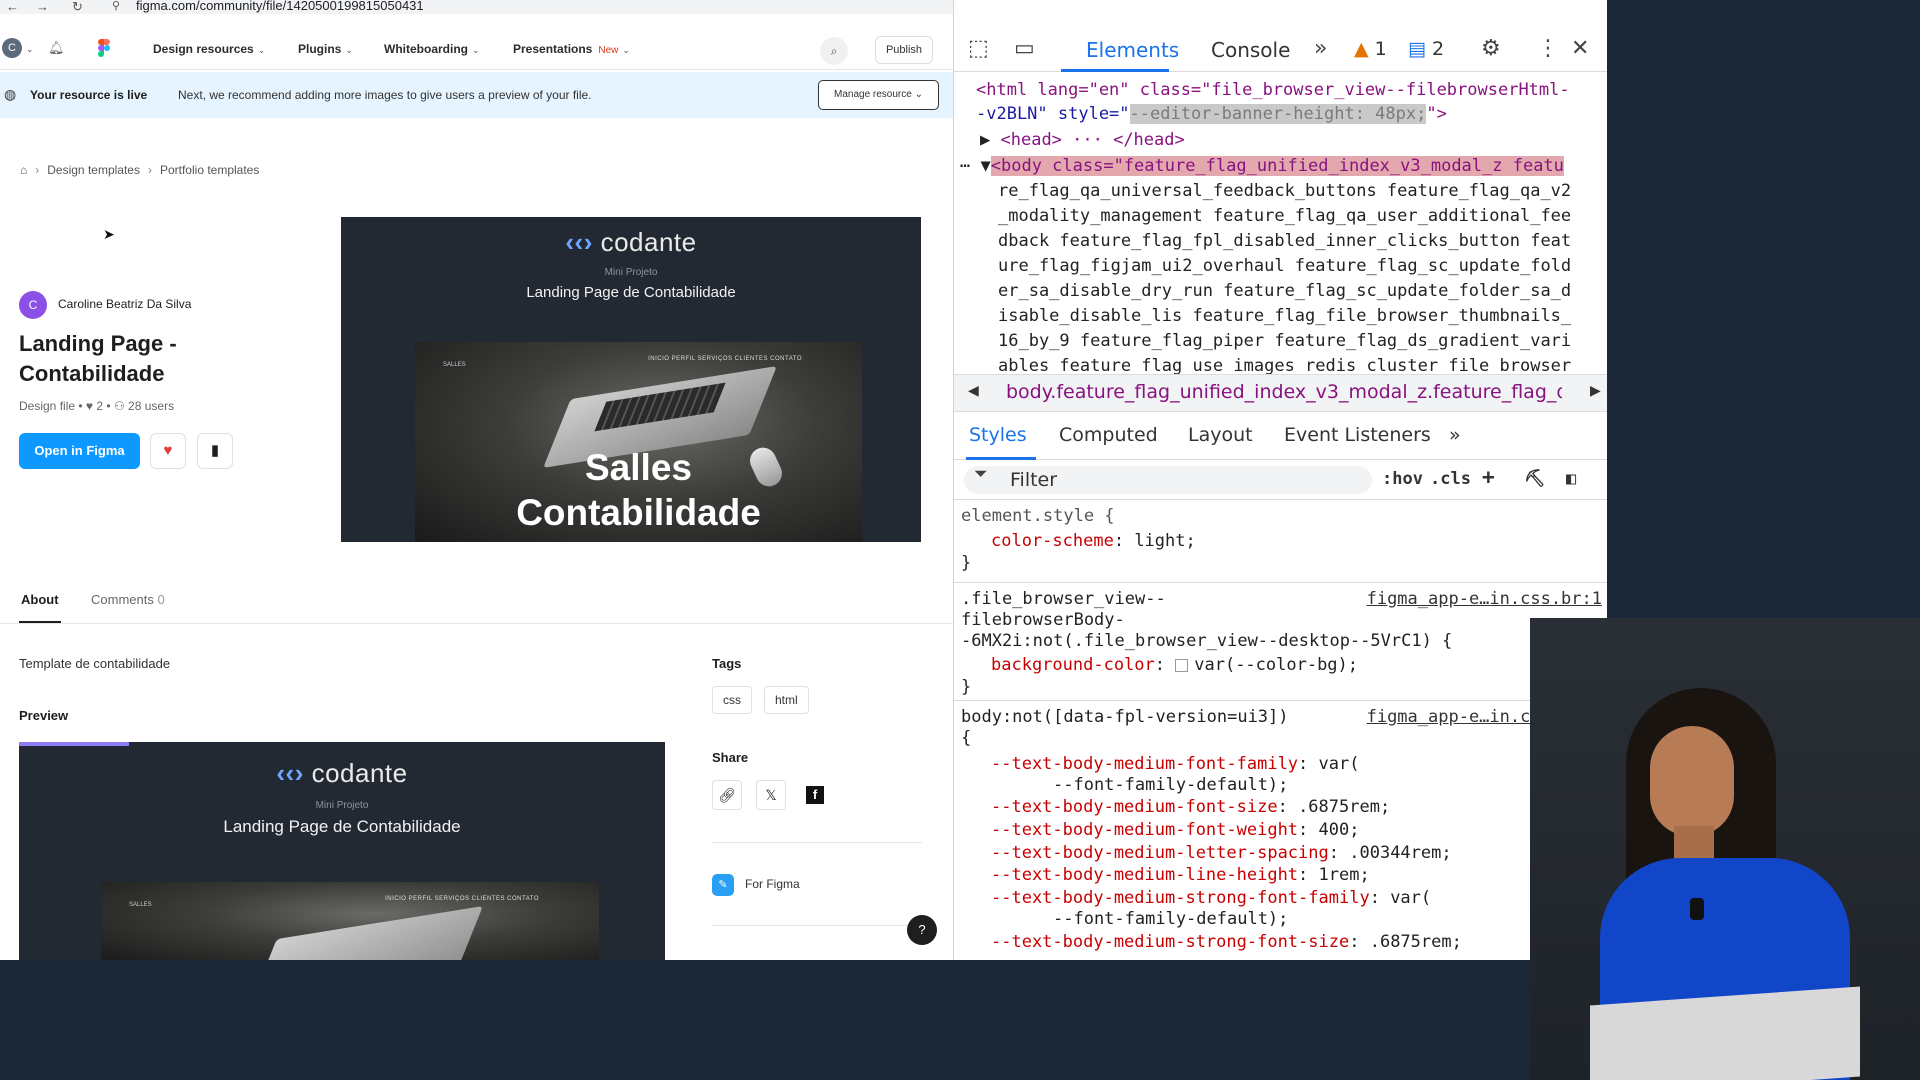  Describe the element at coordinates (168, 451) in the screenshot. I see `like-button: ♥` at that location.